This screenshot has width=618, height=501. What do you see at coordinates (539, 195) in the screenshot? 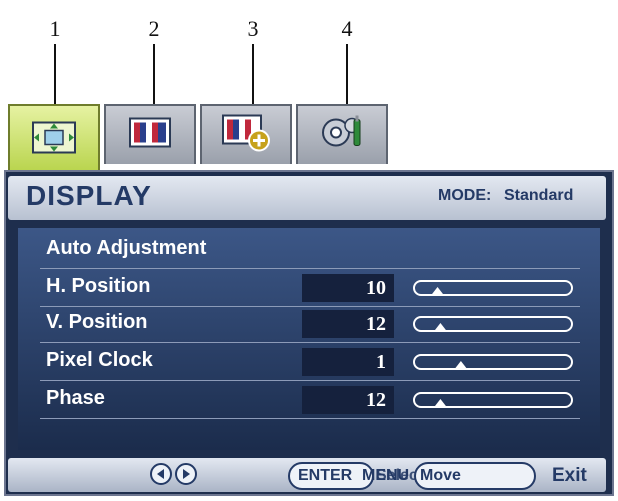
I see `mode-value: Standard` at bounding box center [539, 195].